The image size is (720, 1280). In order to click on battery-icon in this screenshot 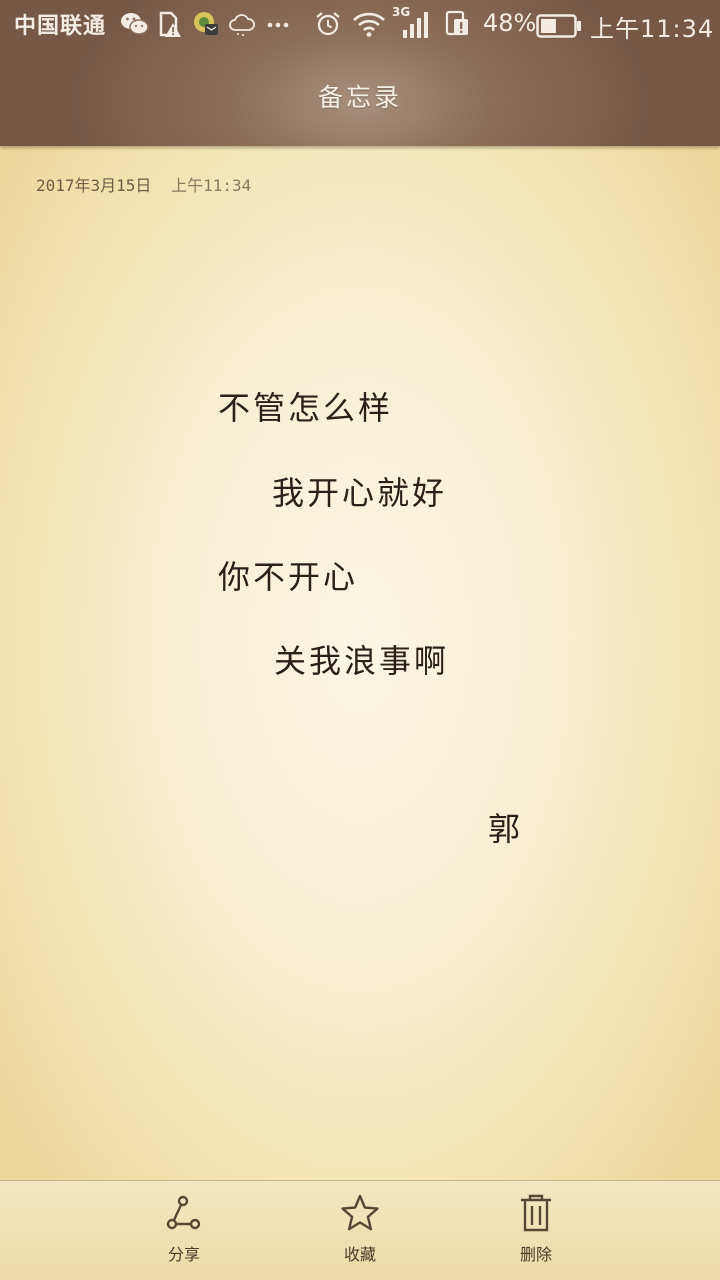, I will do `click(558, 26)`.